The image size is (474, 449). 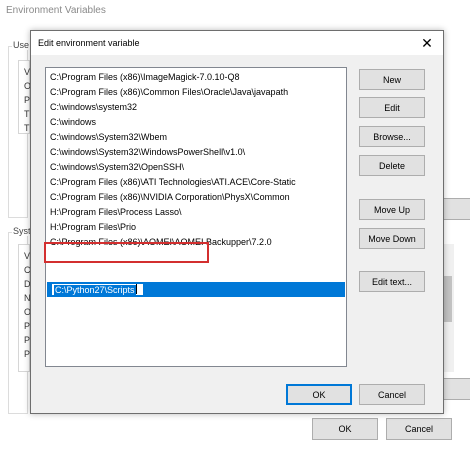 I want to click on path-list-item: C:\windows\System32\OpenSSH\, so click(x=117, y=167).